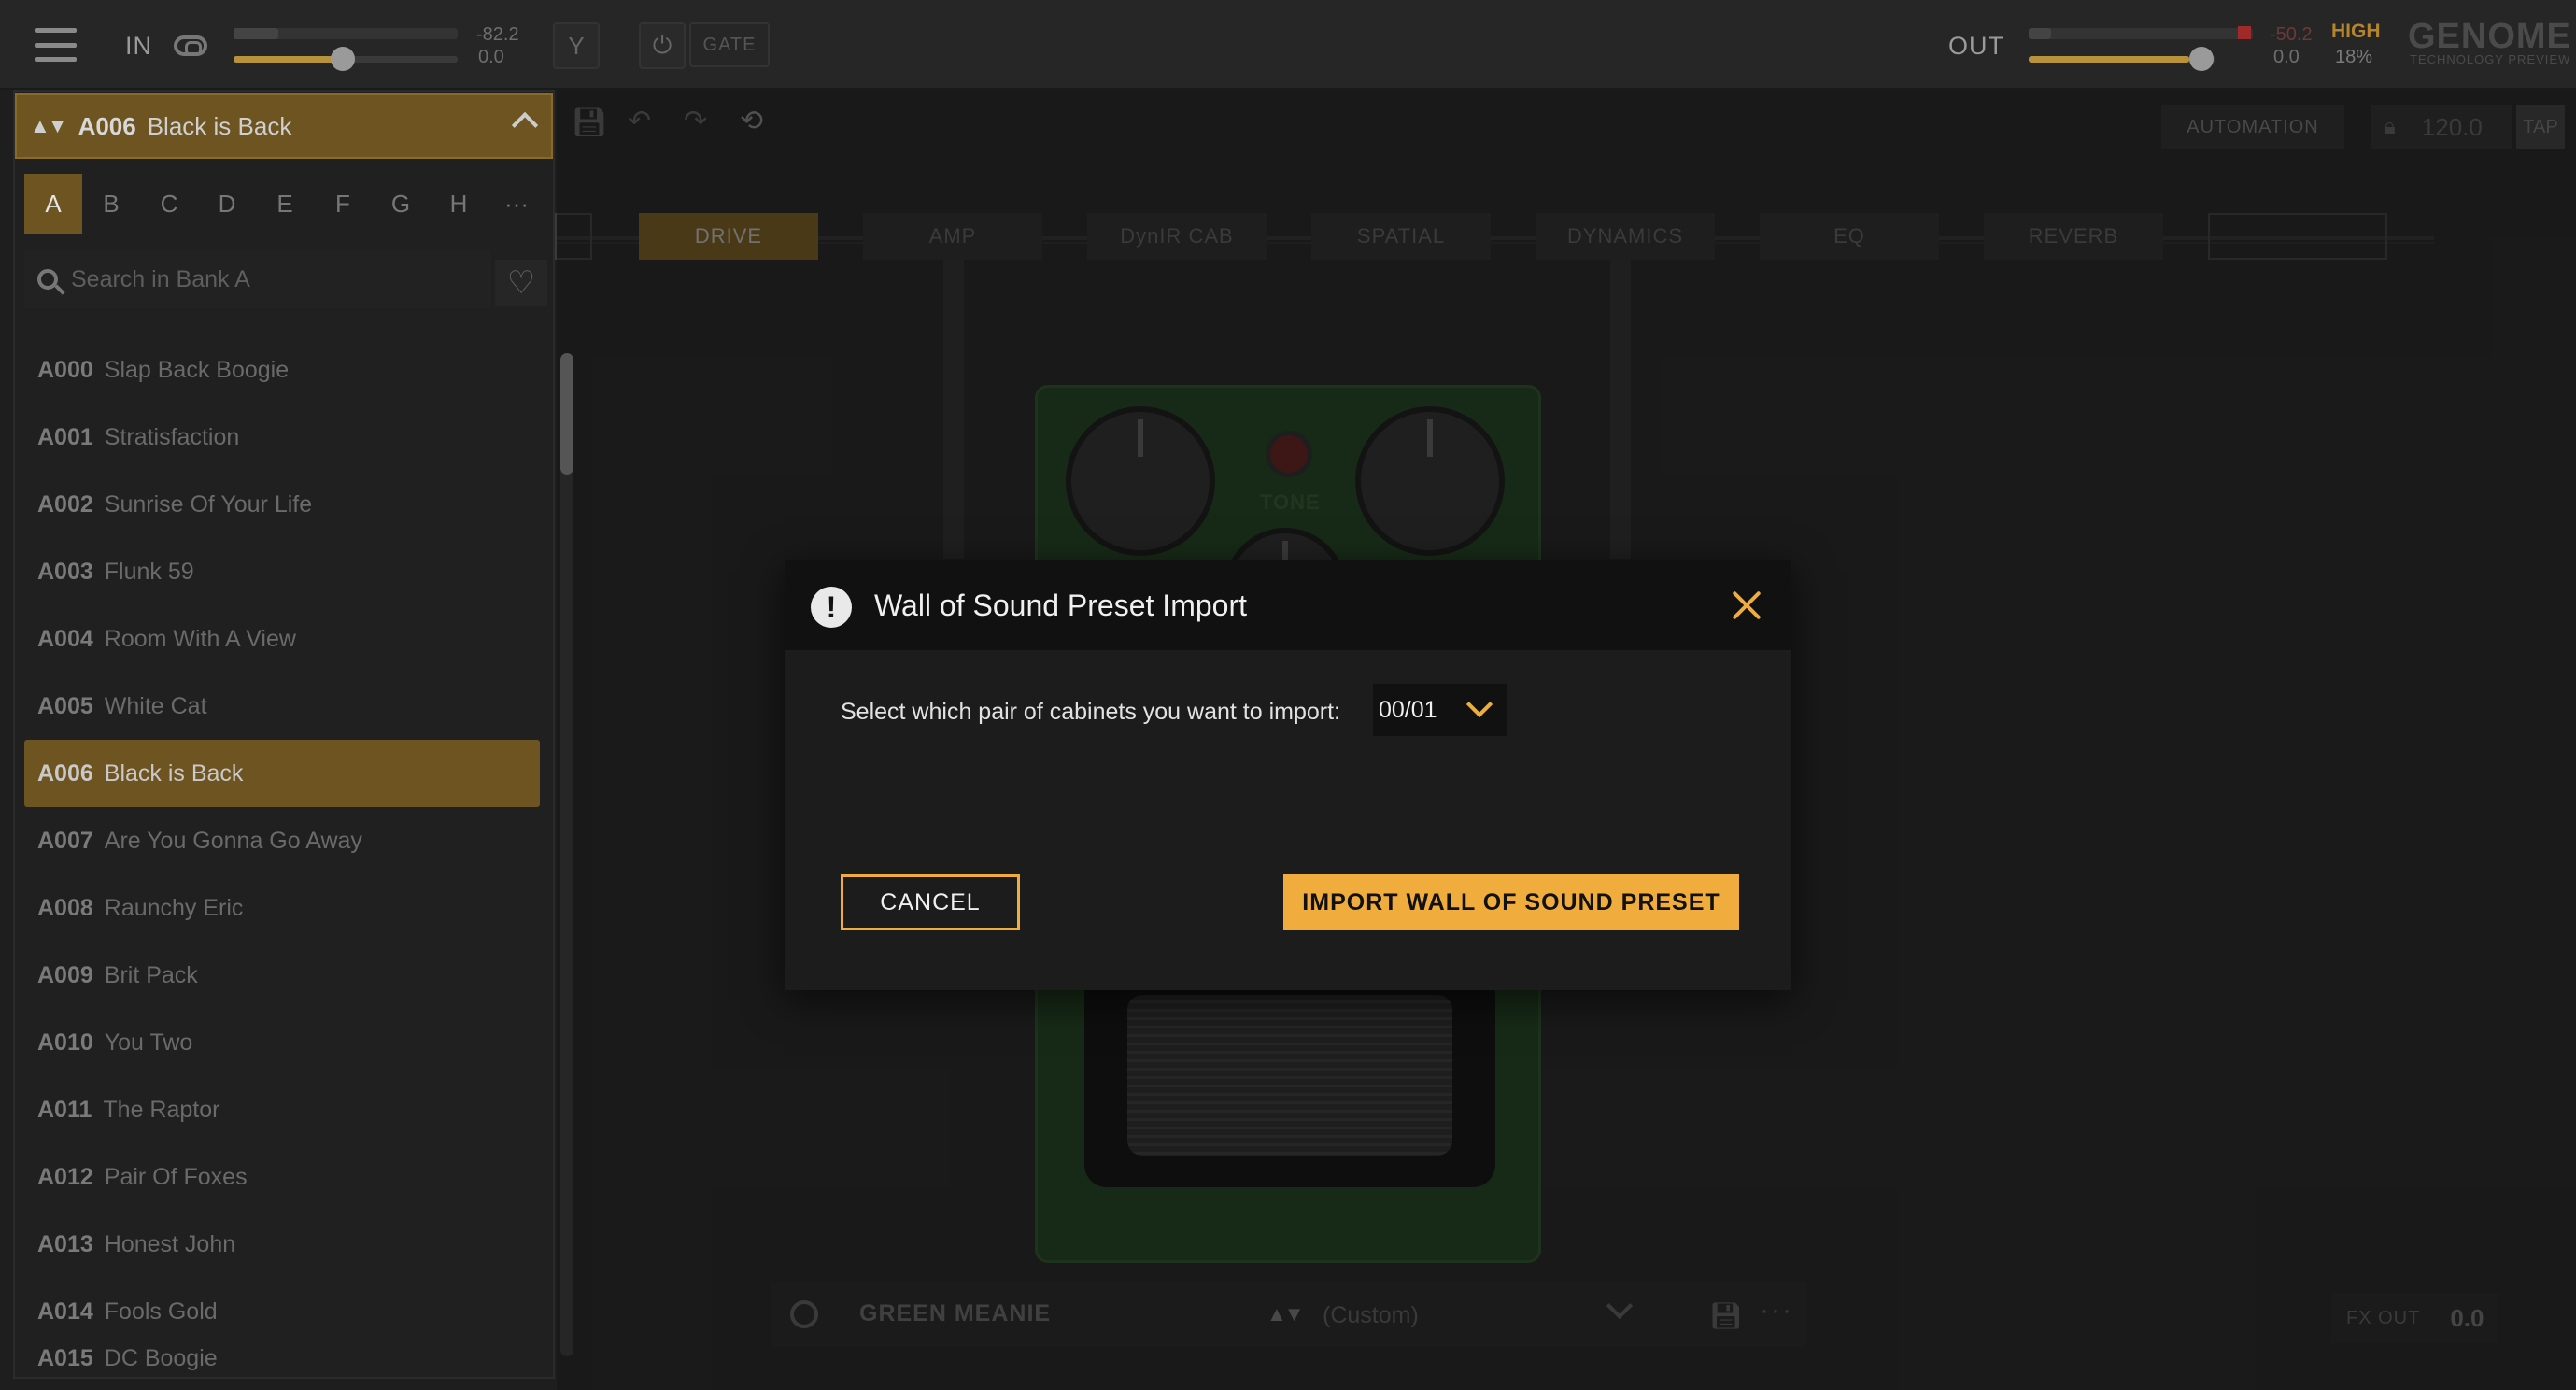 This screenshot has height=1390, width=2576. Describe the element at coordinates (197, 370) in the screenshot. I see `preset-name: Slap Back Boogie` at that location.